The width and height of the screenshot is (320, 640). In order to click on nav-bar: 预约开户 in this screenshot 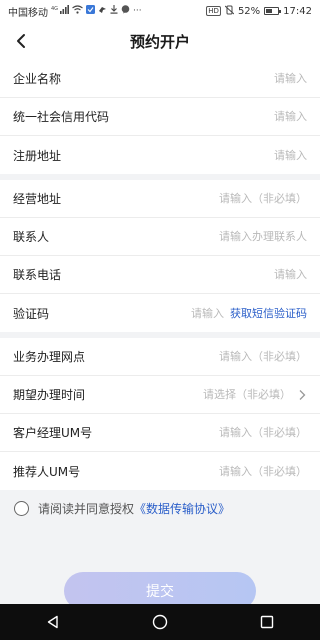, I will do `click(160, 41)`.